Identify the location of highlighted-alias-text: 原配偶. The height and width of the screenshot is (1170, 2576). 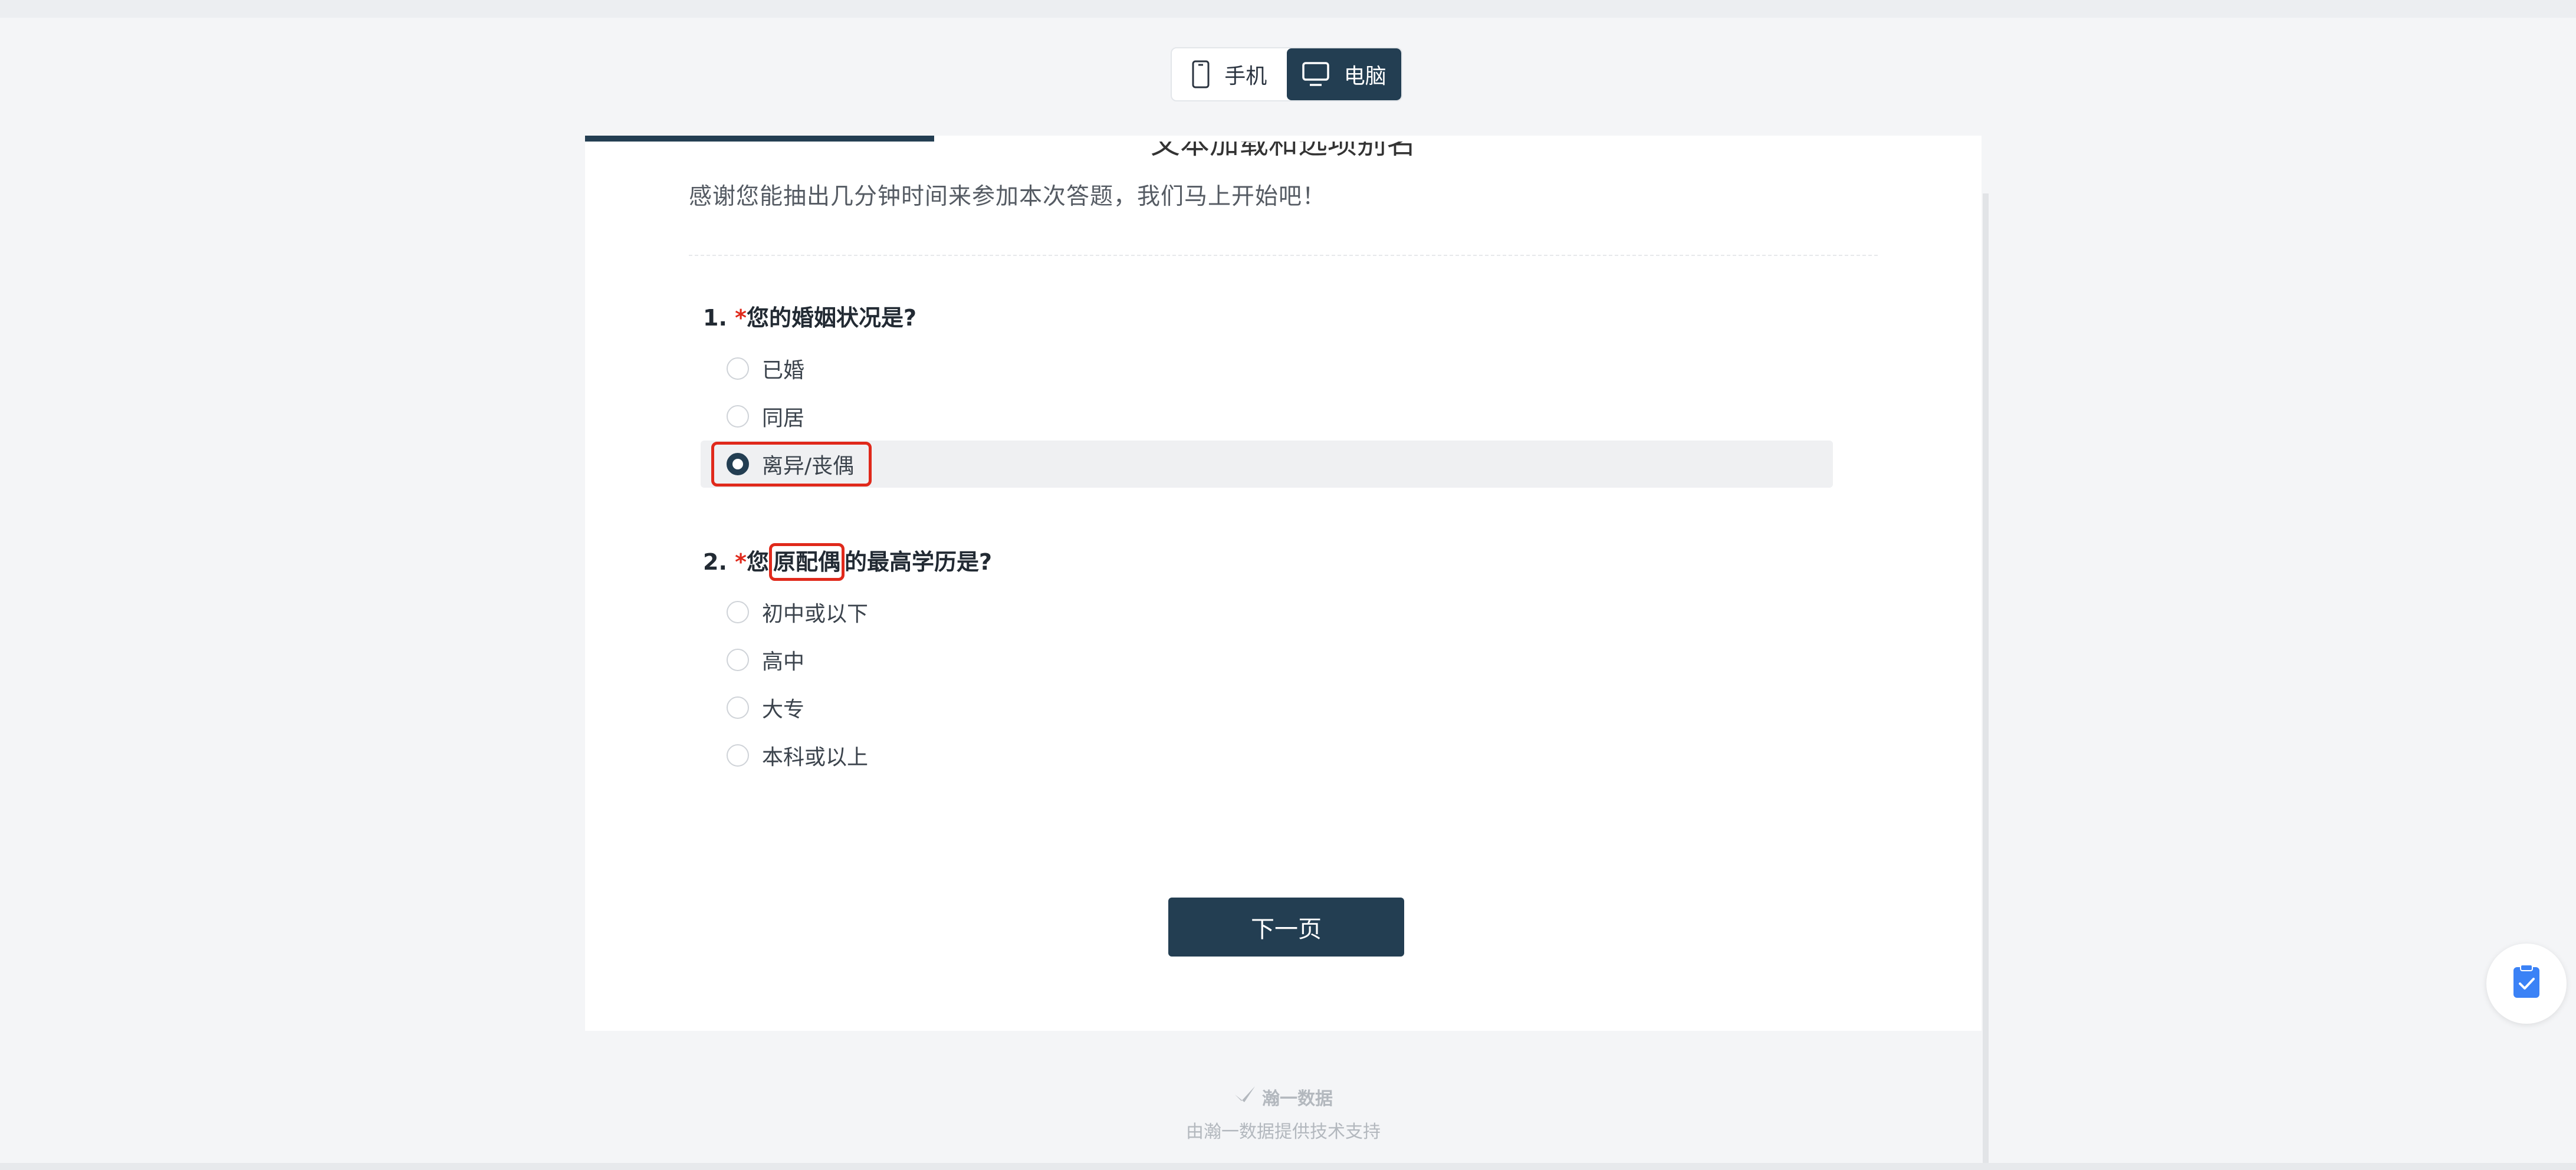
(807, 562).